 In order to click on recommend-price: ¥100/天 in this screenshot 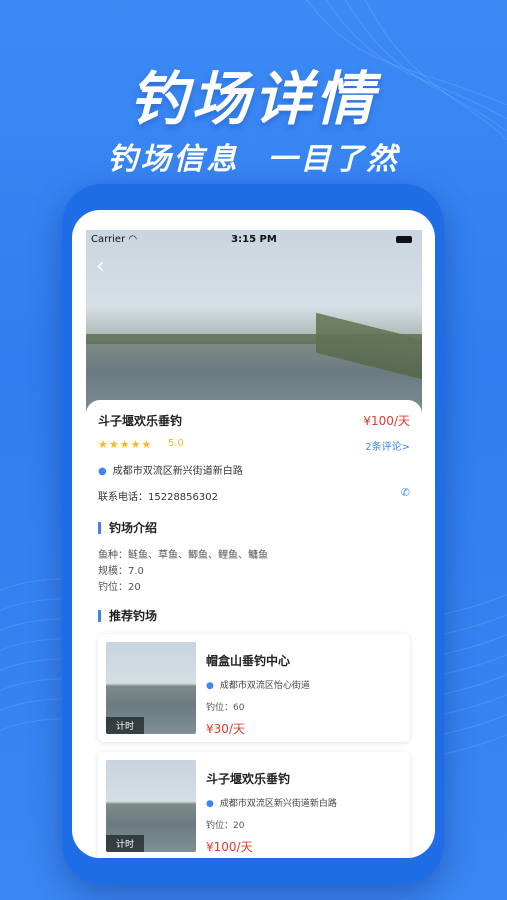, I will do `click(229, 847)`.